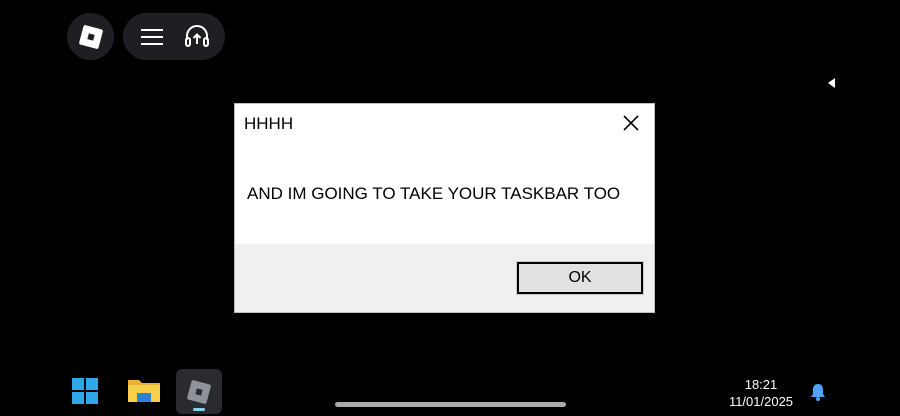  Describe the element at coordinates (450, 404) in the screenshot. I see `home-indicator` at that location.